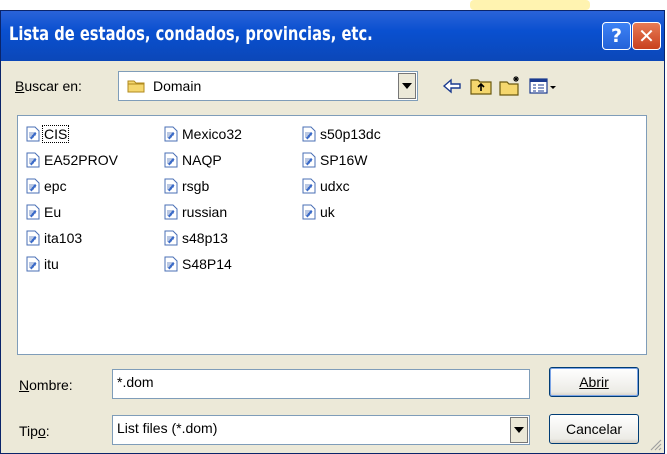 The height and width of the screenshot is (454, 667). I want to click on file-name: SP16W, so click(344, 160).